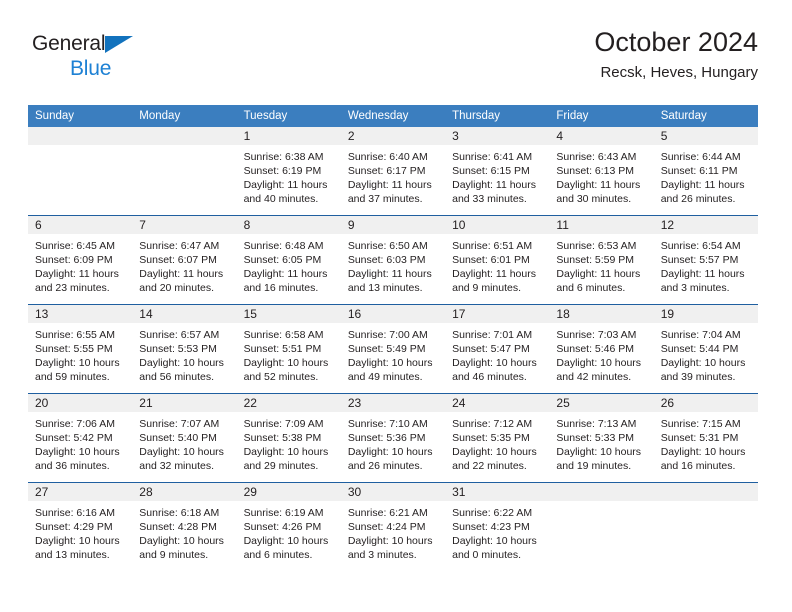 This screenshot has width=792, height=612. Describe the element at coordinates (179, 513) in the screenshot. I see `sunrise-text: Sunrise: 6:18 AM` at that location.